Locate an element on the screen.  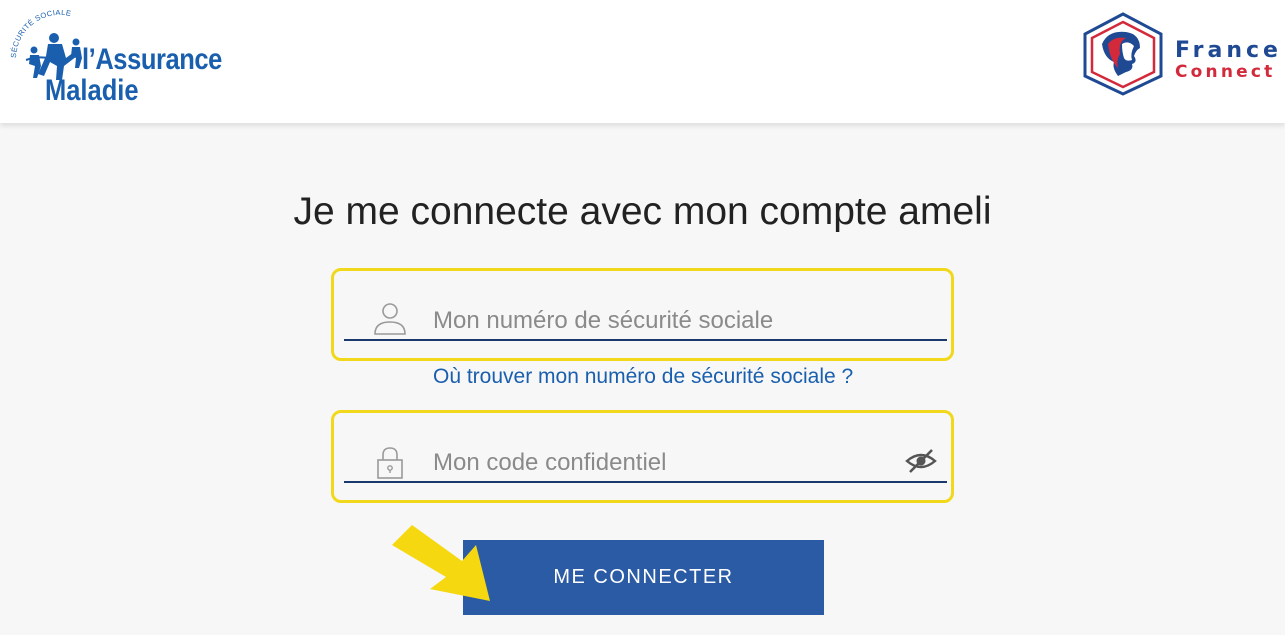
password-field-highlight: Mon code confidentiel is located at coordinates (642, 456).